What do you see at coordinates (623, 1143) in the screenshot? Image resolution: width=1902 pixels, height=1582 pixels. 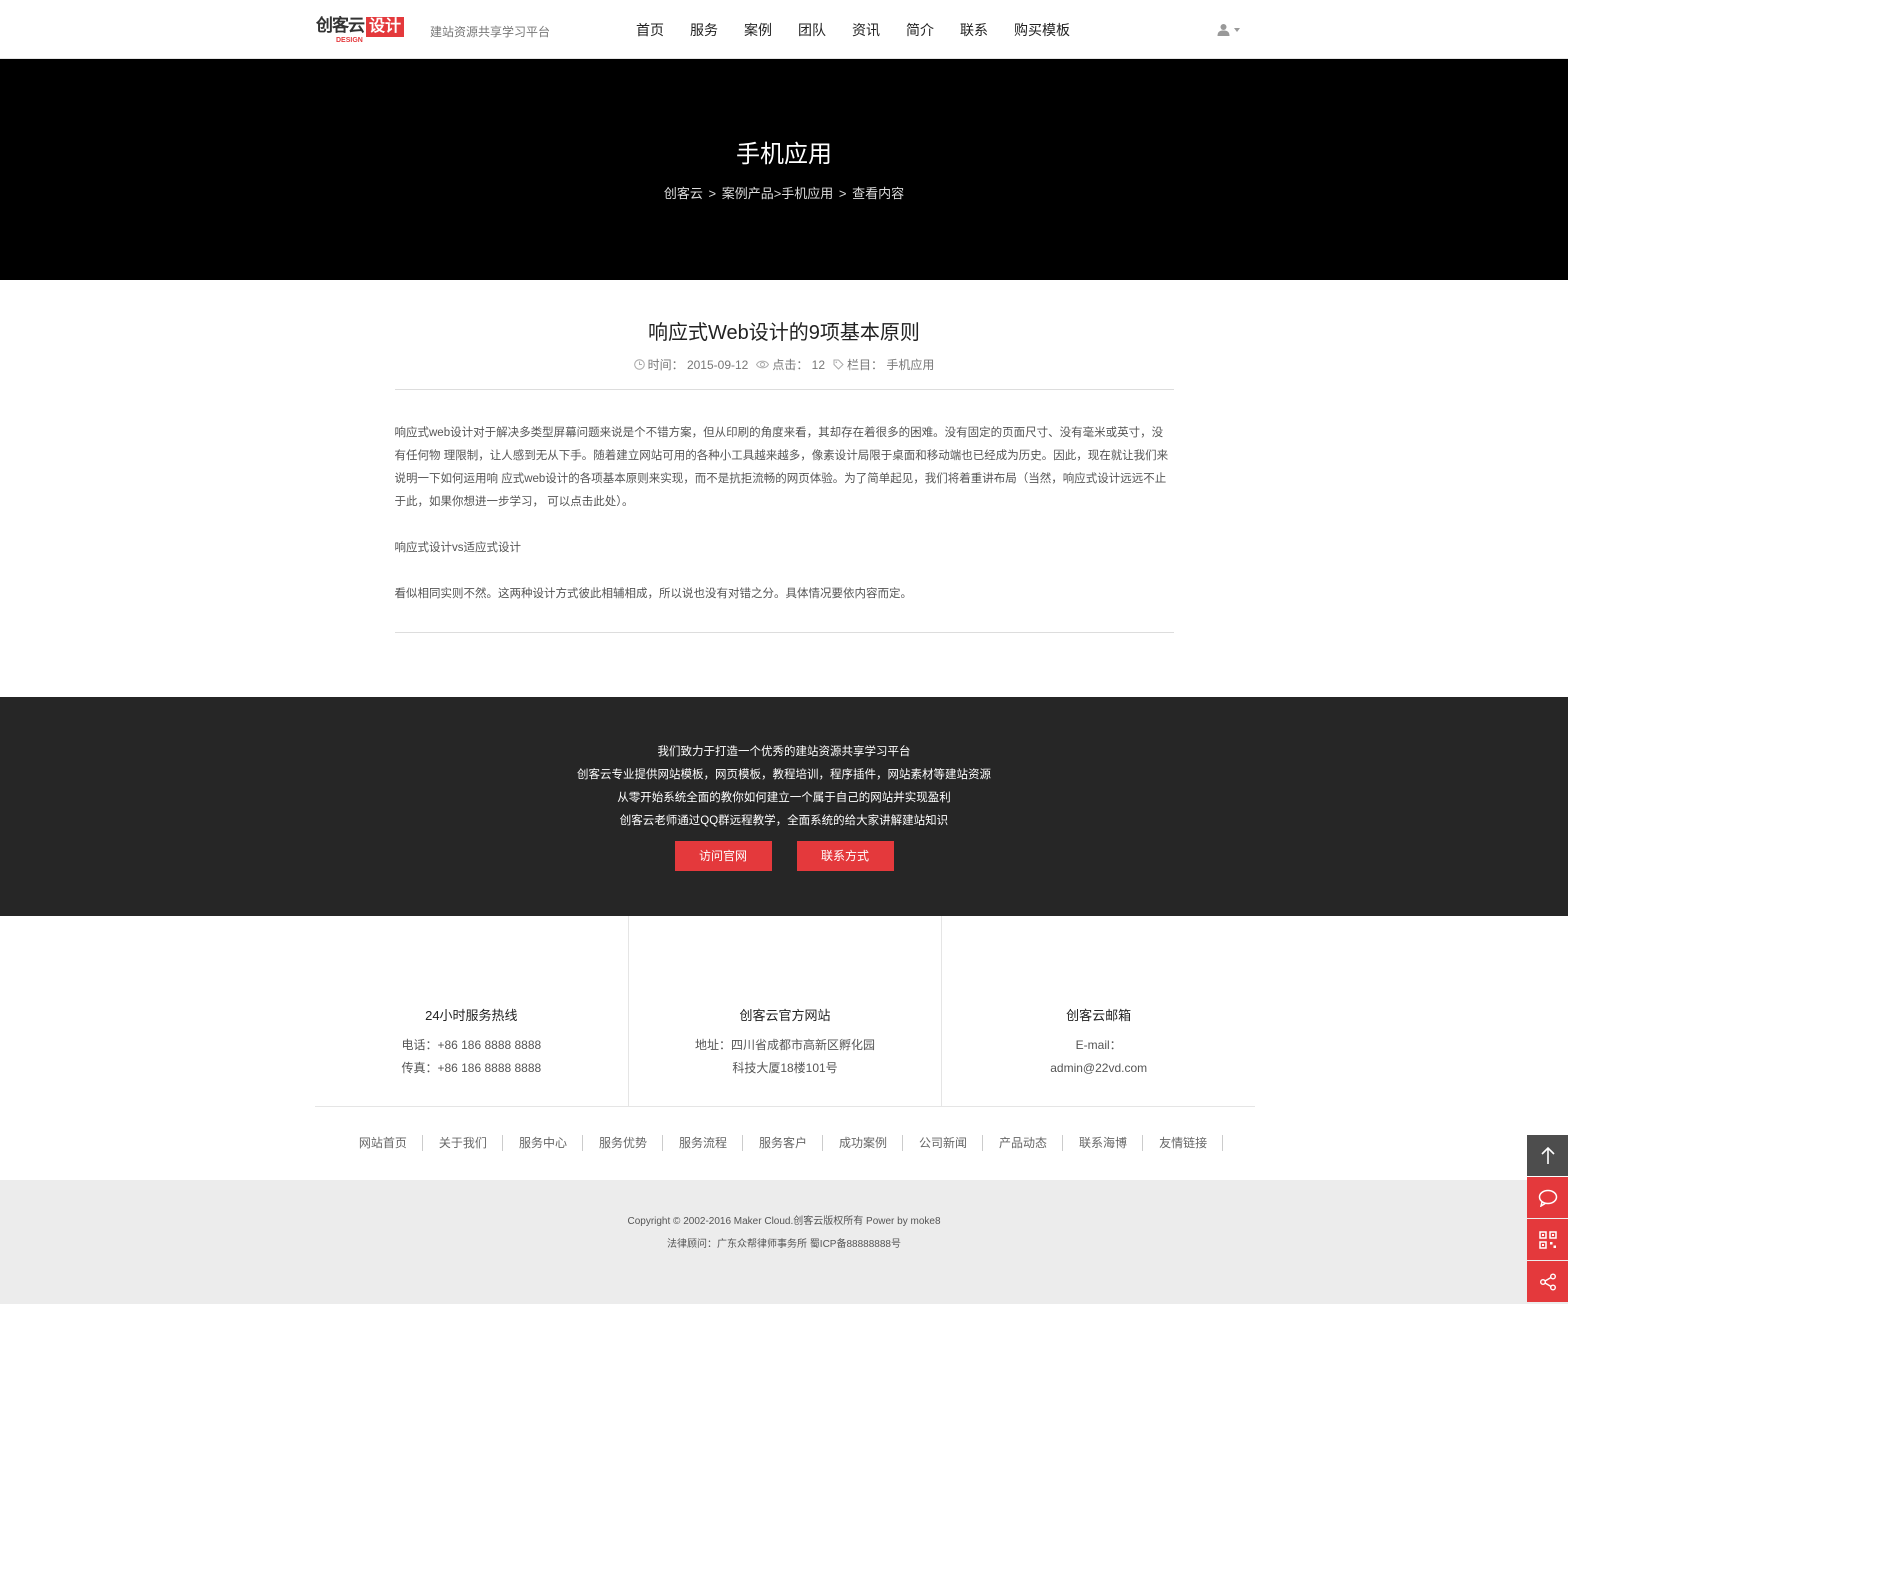 I see `footer-link-advantages: 服务优势` at bounding box center [623, 1143].